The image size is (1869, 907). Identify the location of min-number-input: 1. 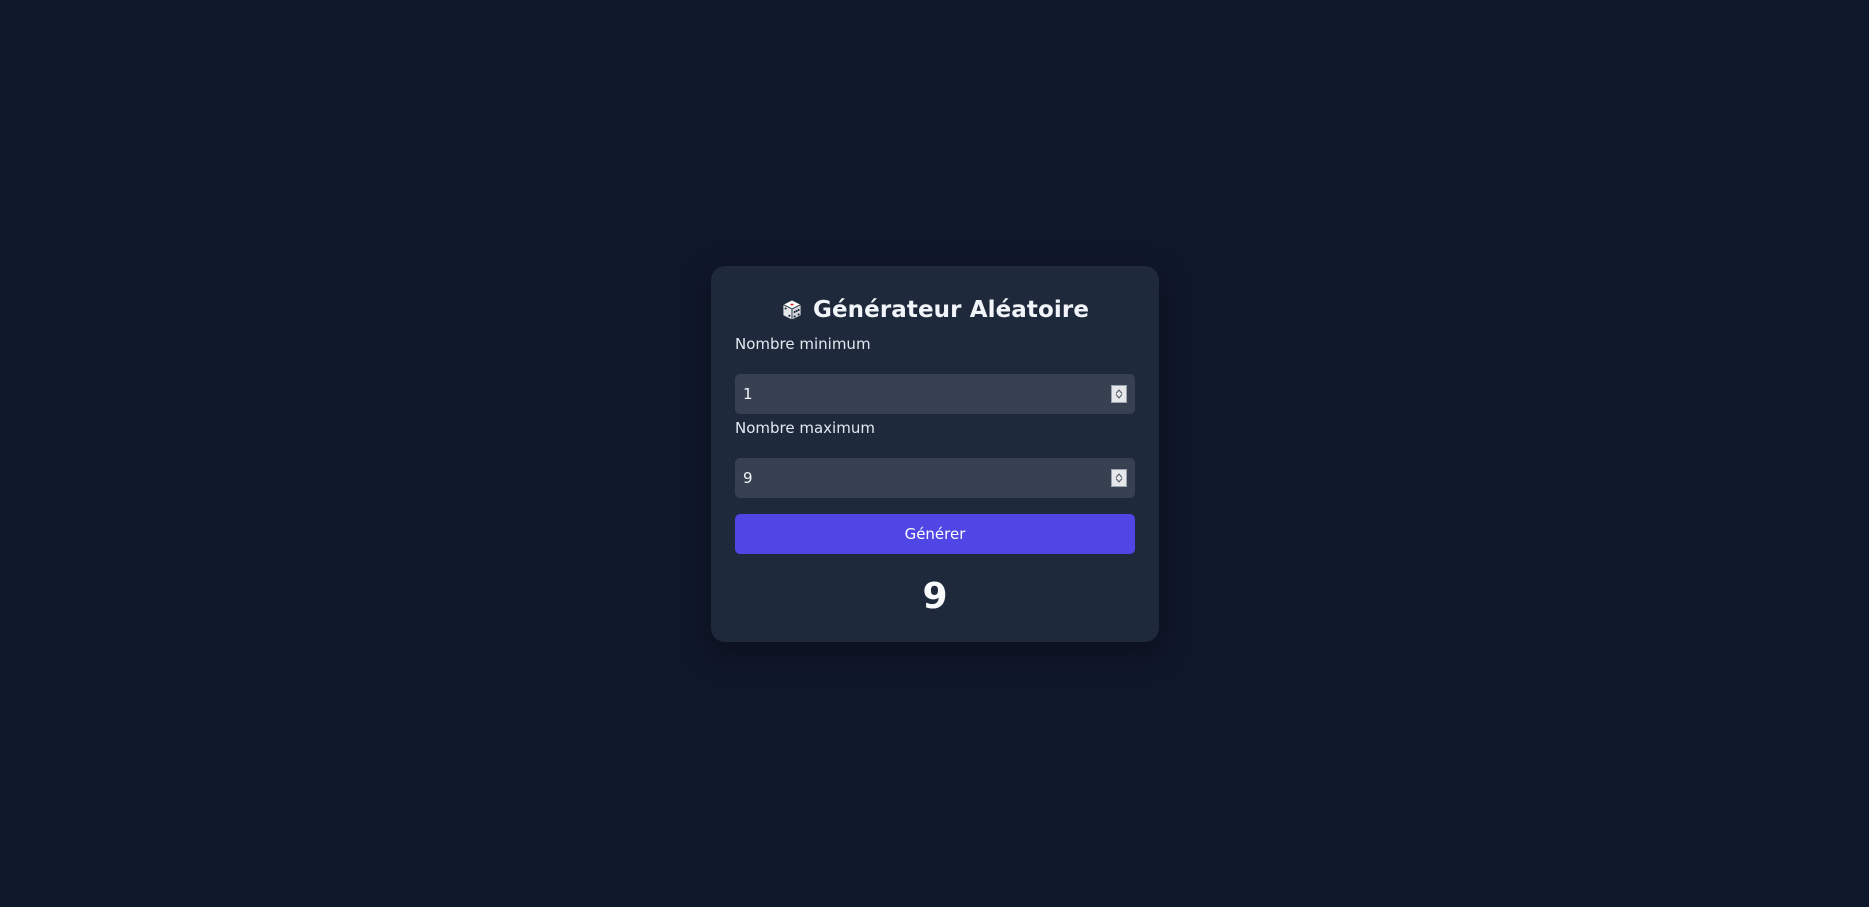
(935, 394).